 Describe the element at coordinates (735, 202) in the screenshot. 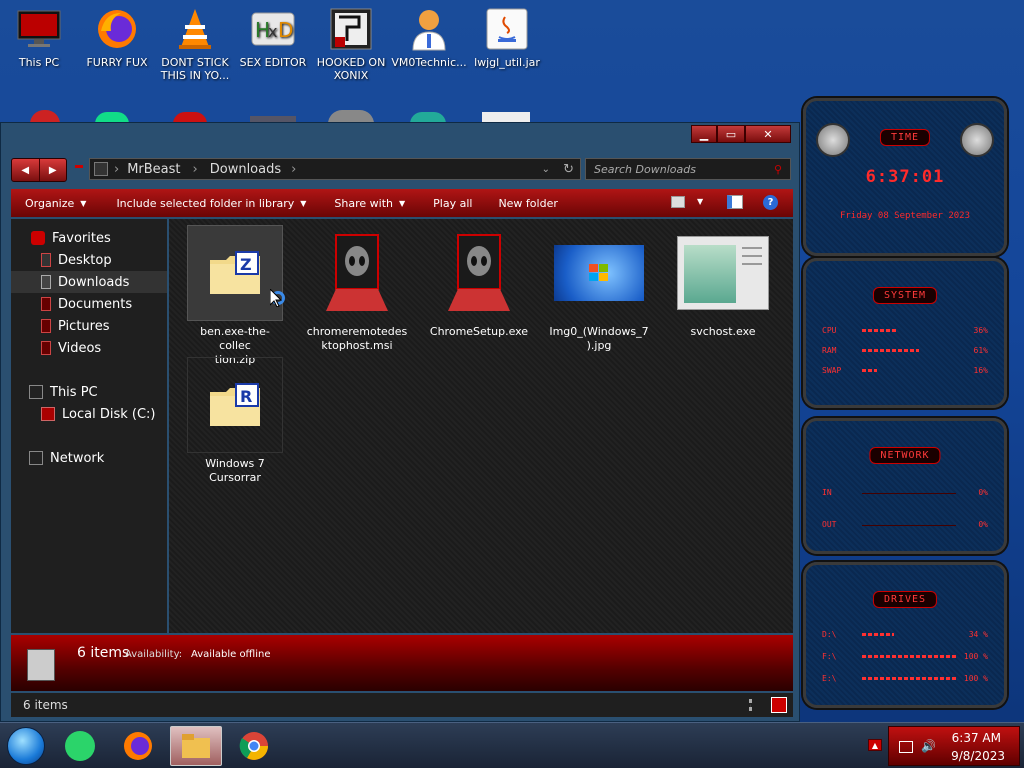

I see `preview-pane-icon` at that location.